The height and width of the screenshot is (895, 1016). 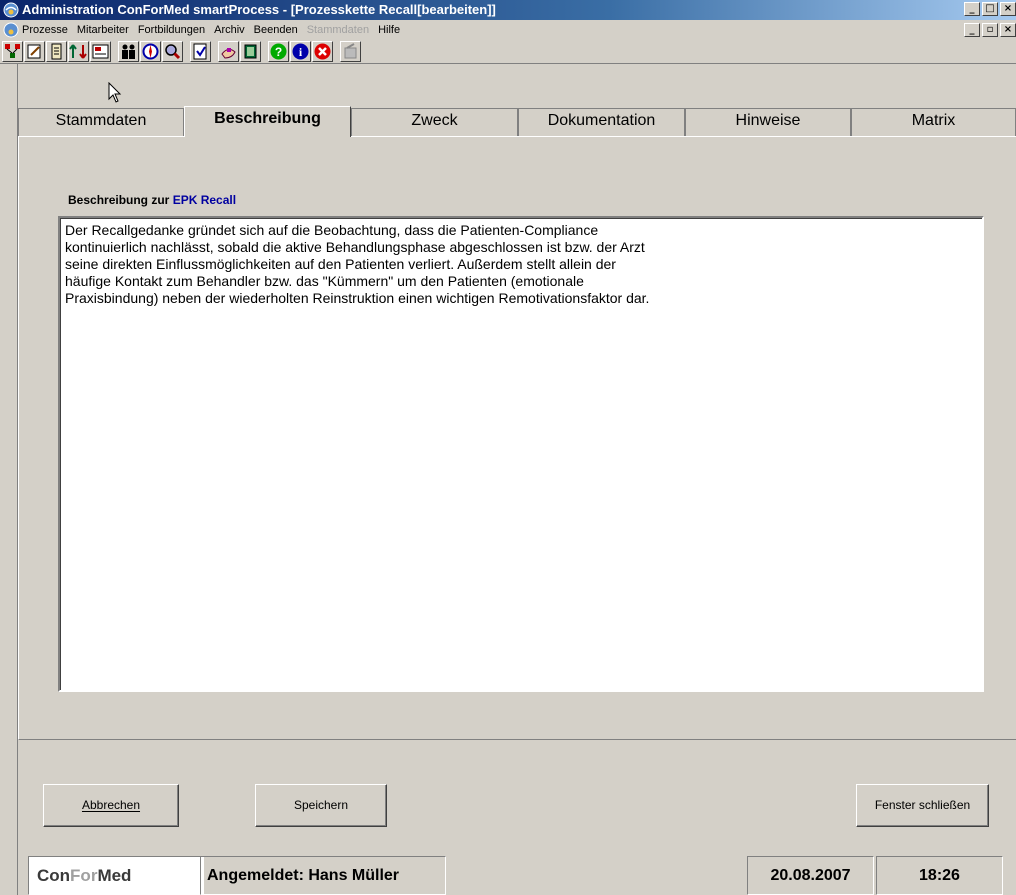 What do you see at coordinates (601, 123) in the screenshot?
I see `tab-dokumentation: Dokumentation` at bounding box center [601, 123].